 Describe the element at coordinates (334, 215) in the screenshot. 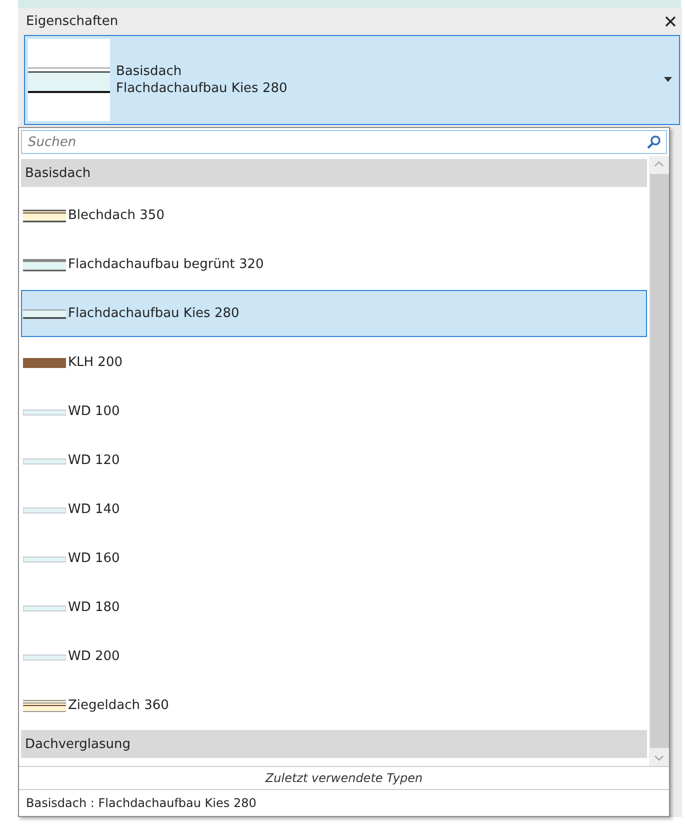

I see `type-list-item: Blechdach 350` at that location.